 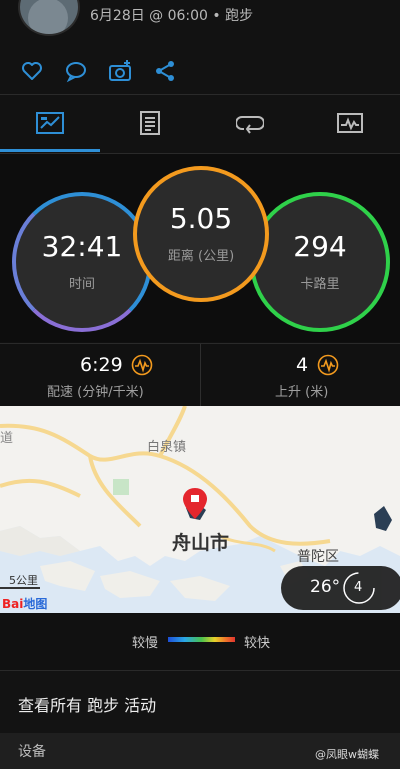 I want to click on distance-value: 5.05, so click(x=201, y=218).